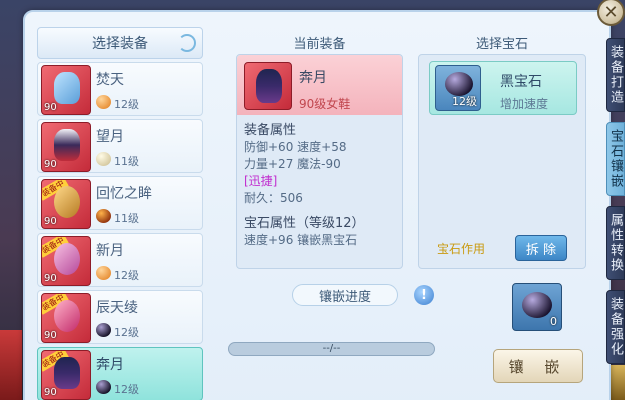 This screenshot has width=625, height=400. I want to click on list-item-huiyizhimou: 装备中 90 回忆之眸 11级, so click(120, 203).